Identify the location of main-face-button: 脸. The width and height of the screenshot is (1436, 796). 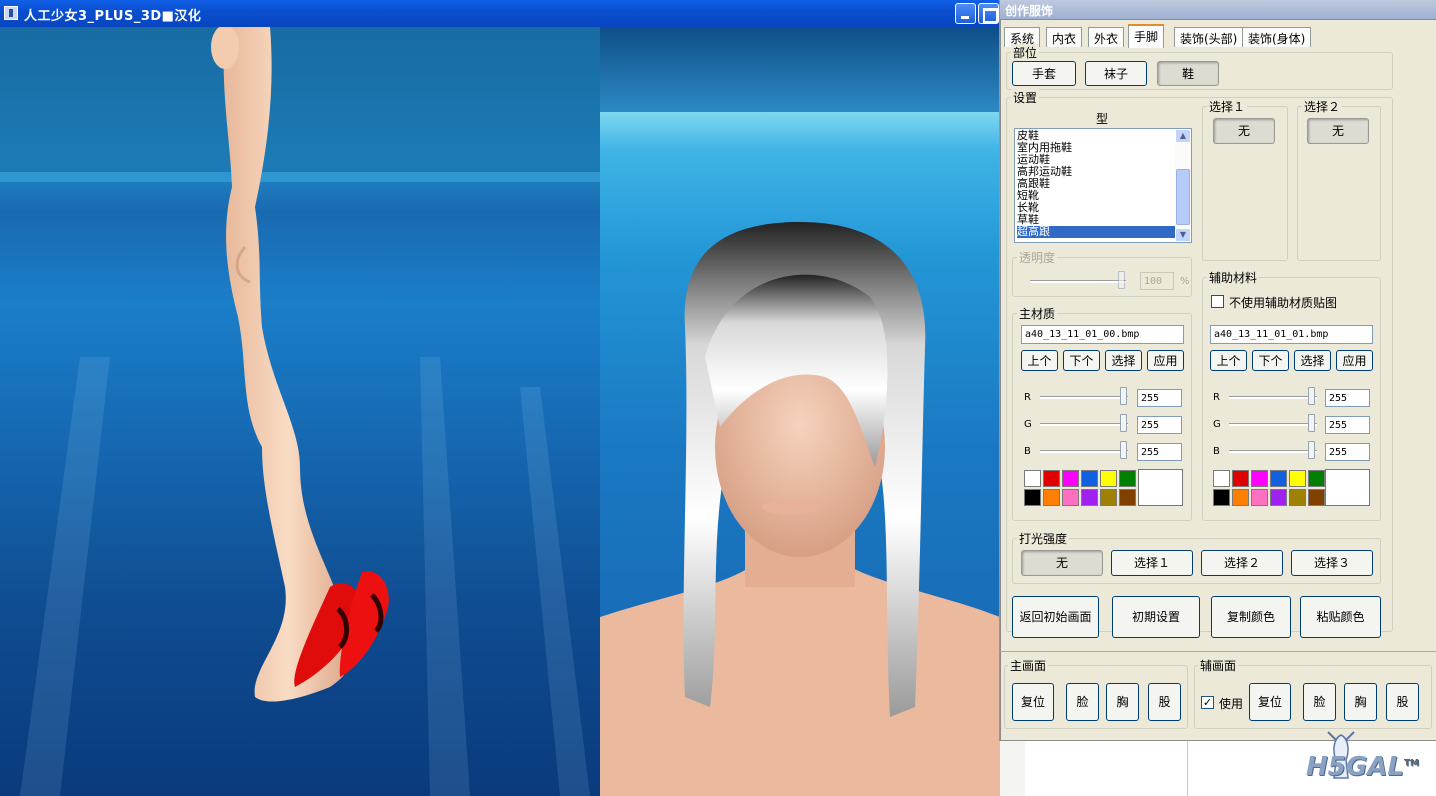
(1082, 702).